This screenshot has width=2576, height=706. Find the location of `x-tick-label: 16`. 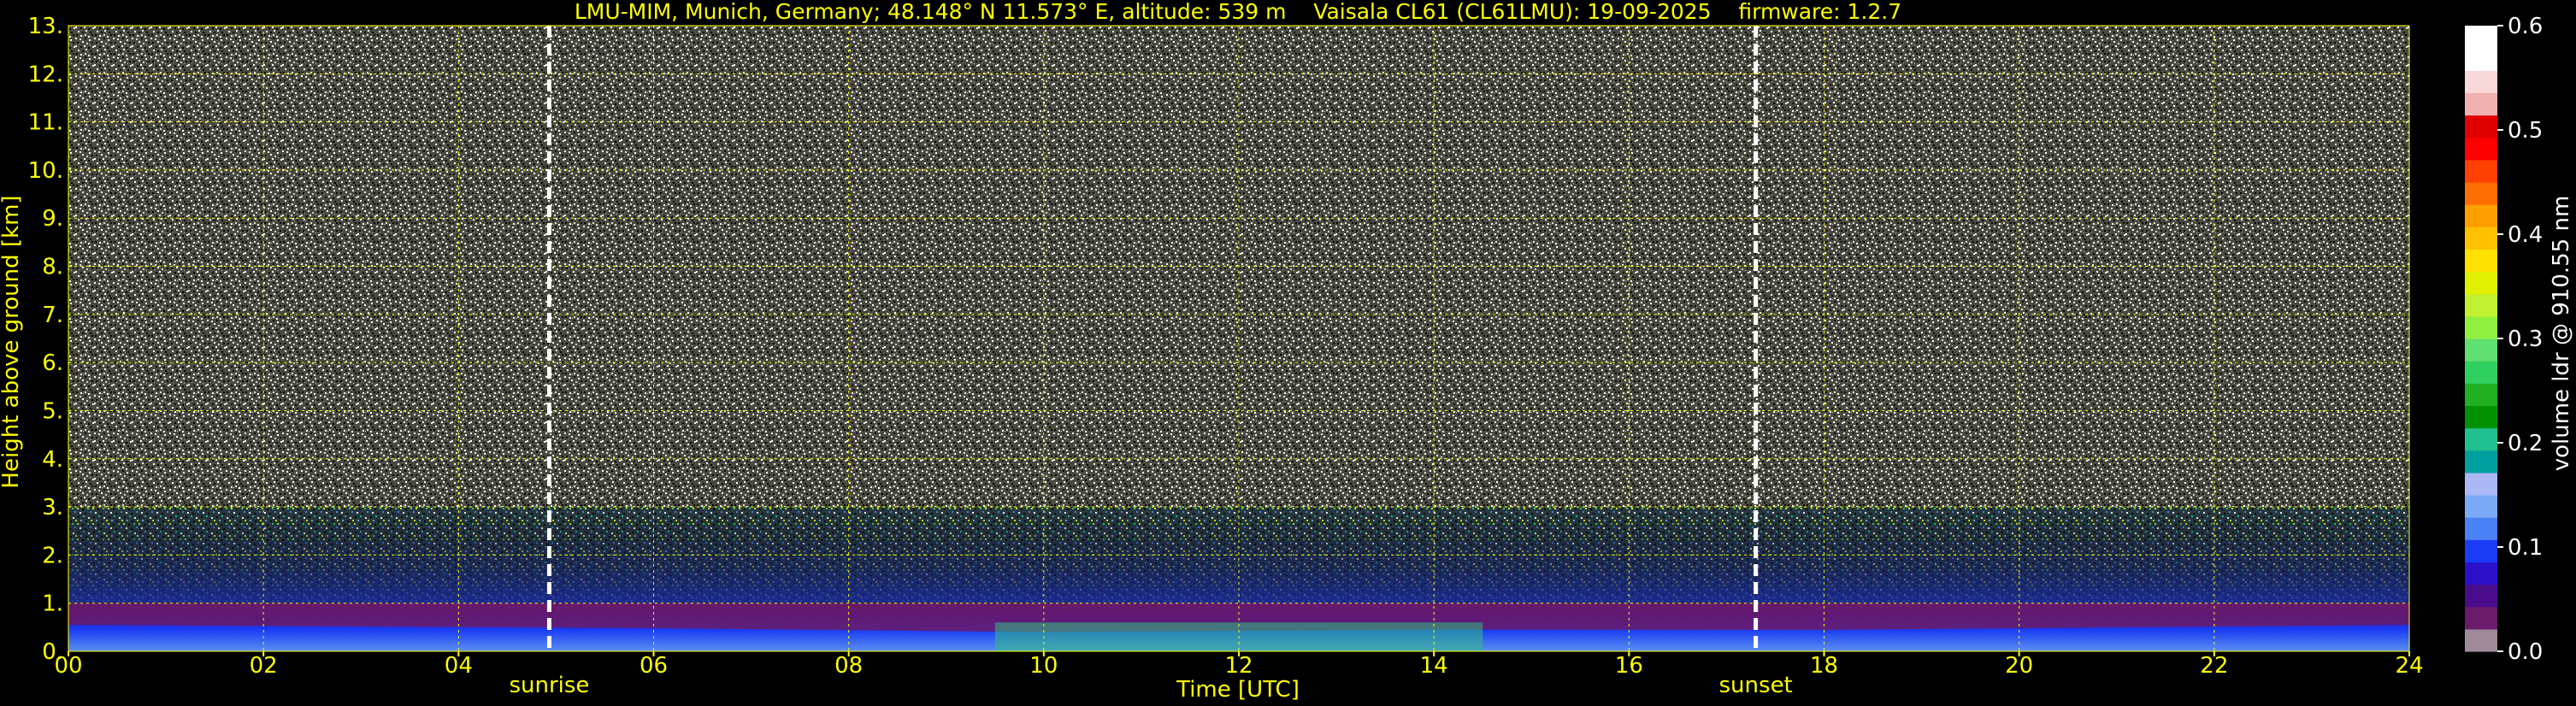

x-tick-label: 16 is located at coordinates (1629, 666).